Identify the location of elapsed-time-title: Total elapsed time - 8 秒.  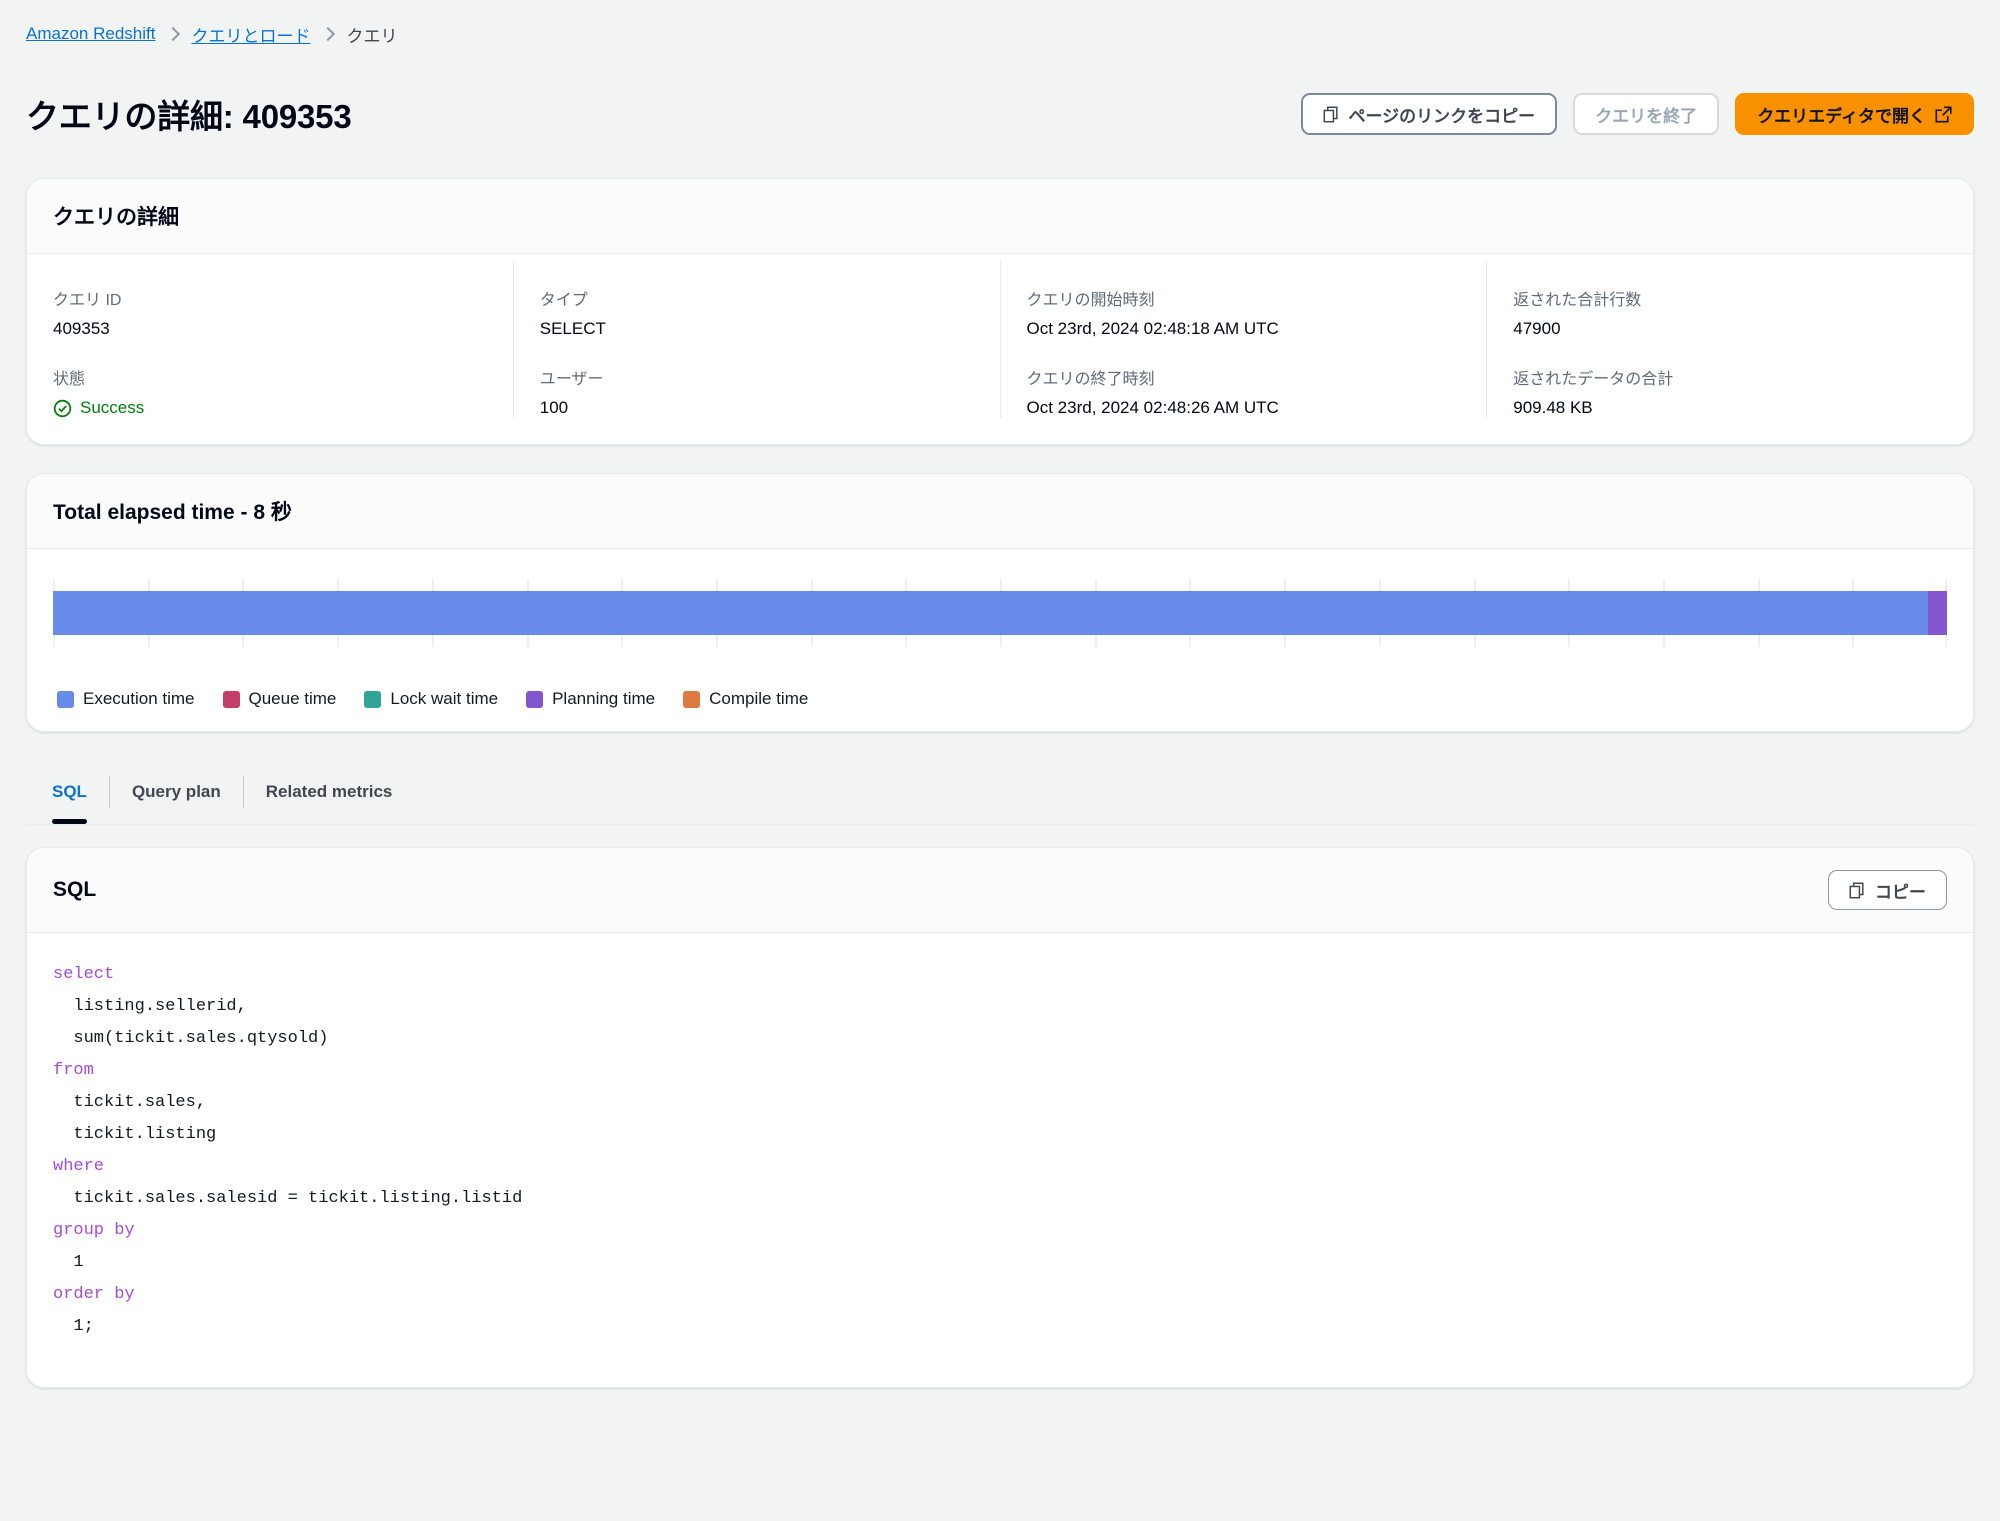
(172, 513).